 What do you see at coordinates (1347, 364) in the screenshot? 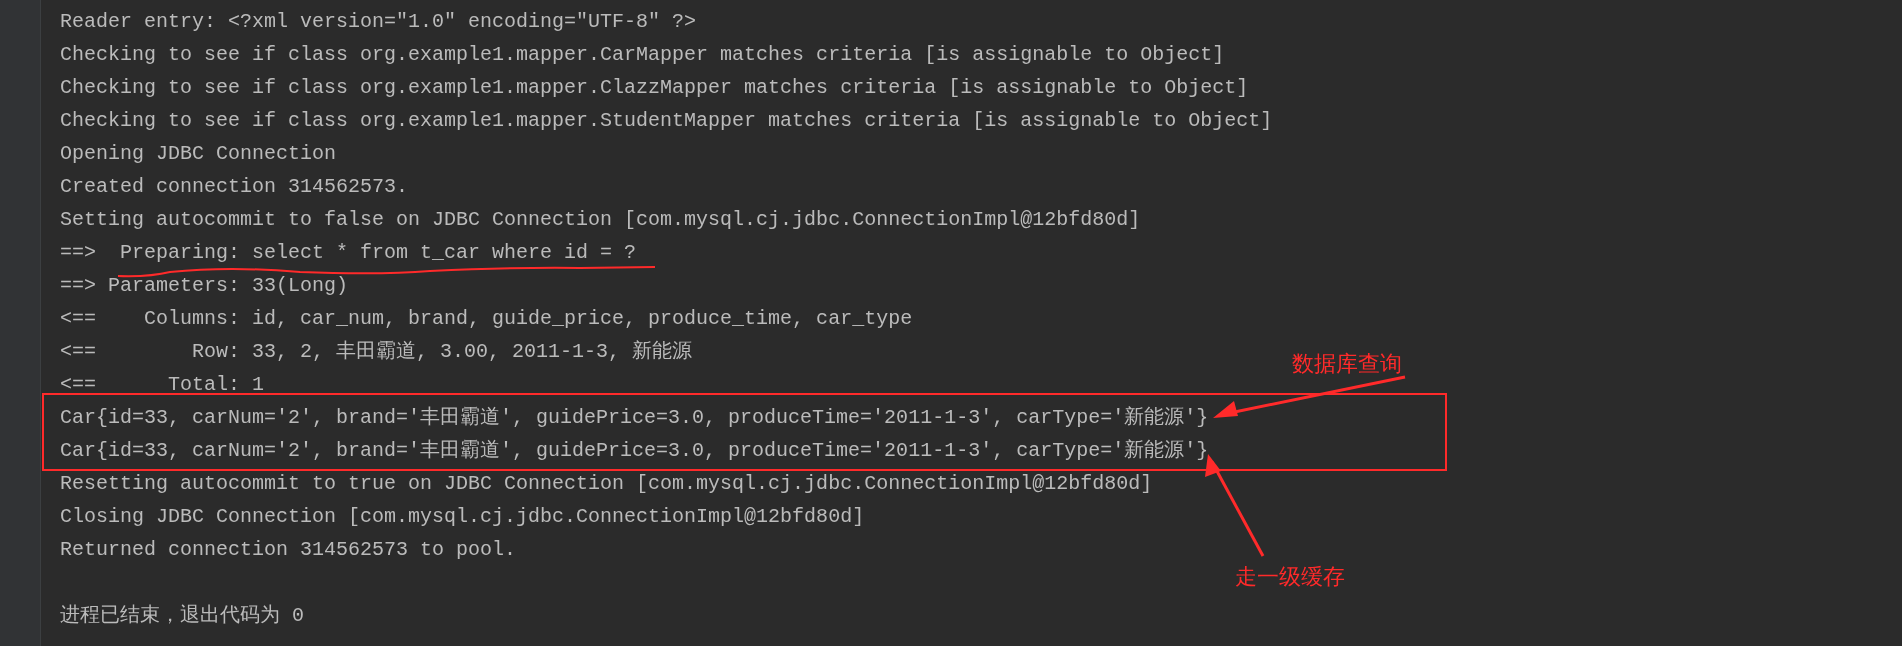
I see `annotation-label: 数据库查询` at bounding box center [1347, 364].